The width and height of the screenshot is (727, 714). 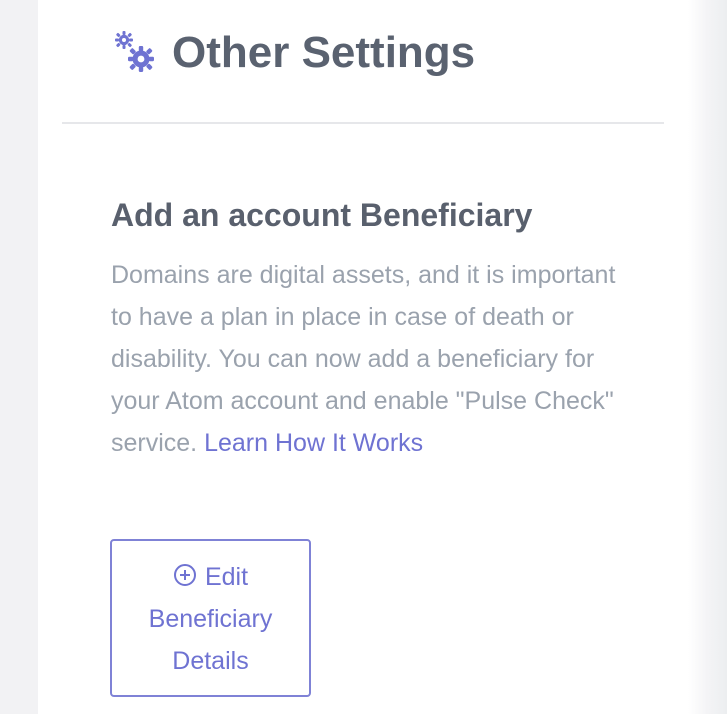 I want to click on page-title: Other Settings, so click(x=324, y=52).